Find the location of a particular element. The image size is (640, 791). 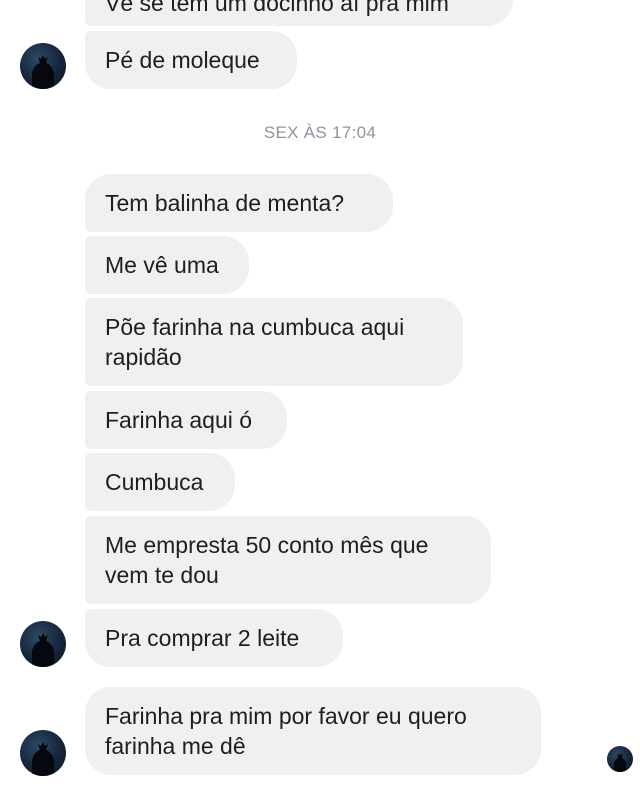

message-bubble: Tem balinha de menta? is located at coordinates (239, 203).